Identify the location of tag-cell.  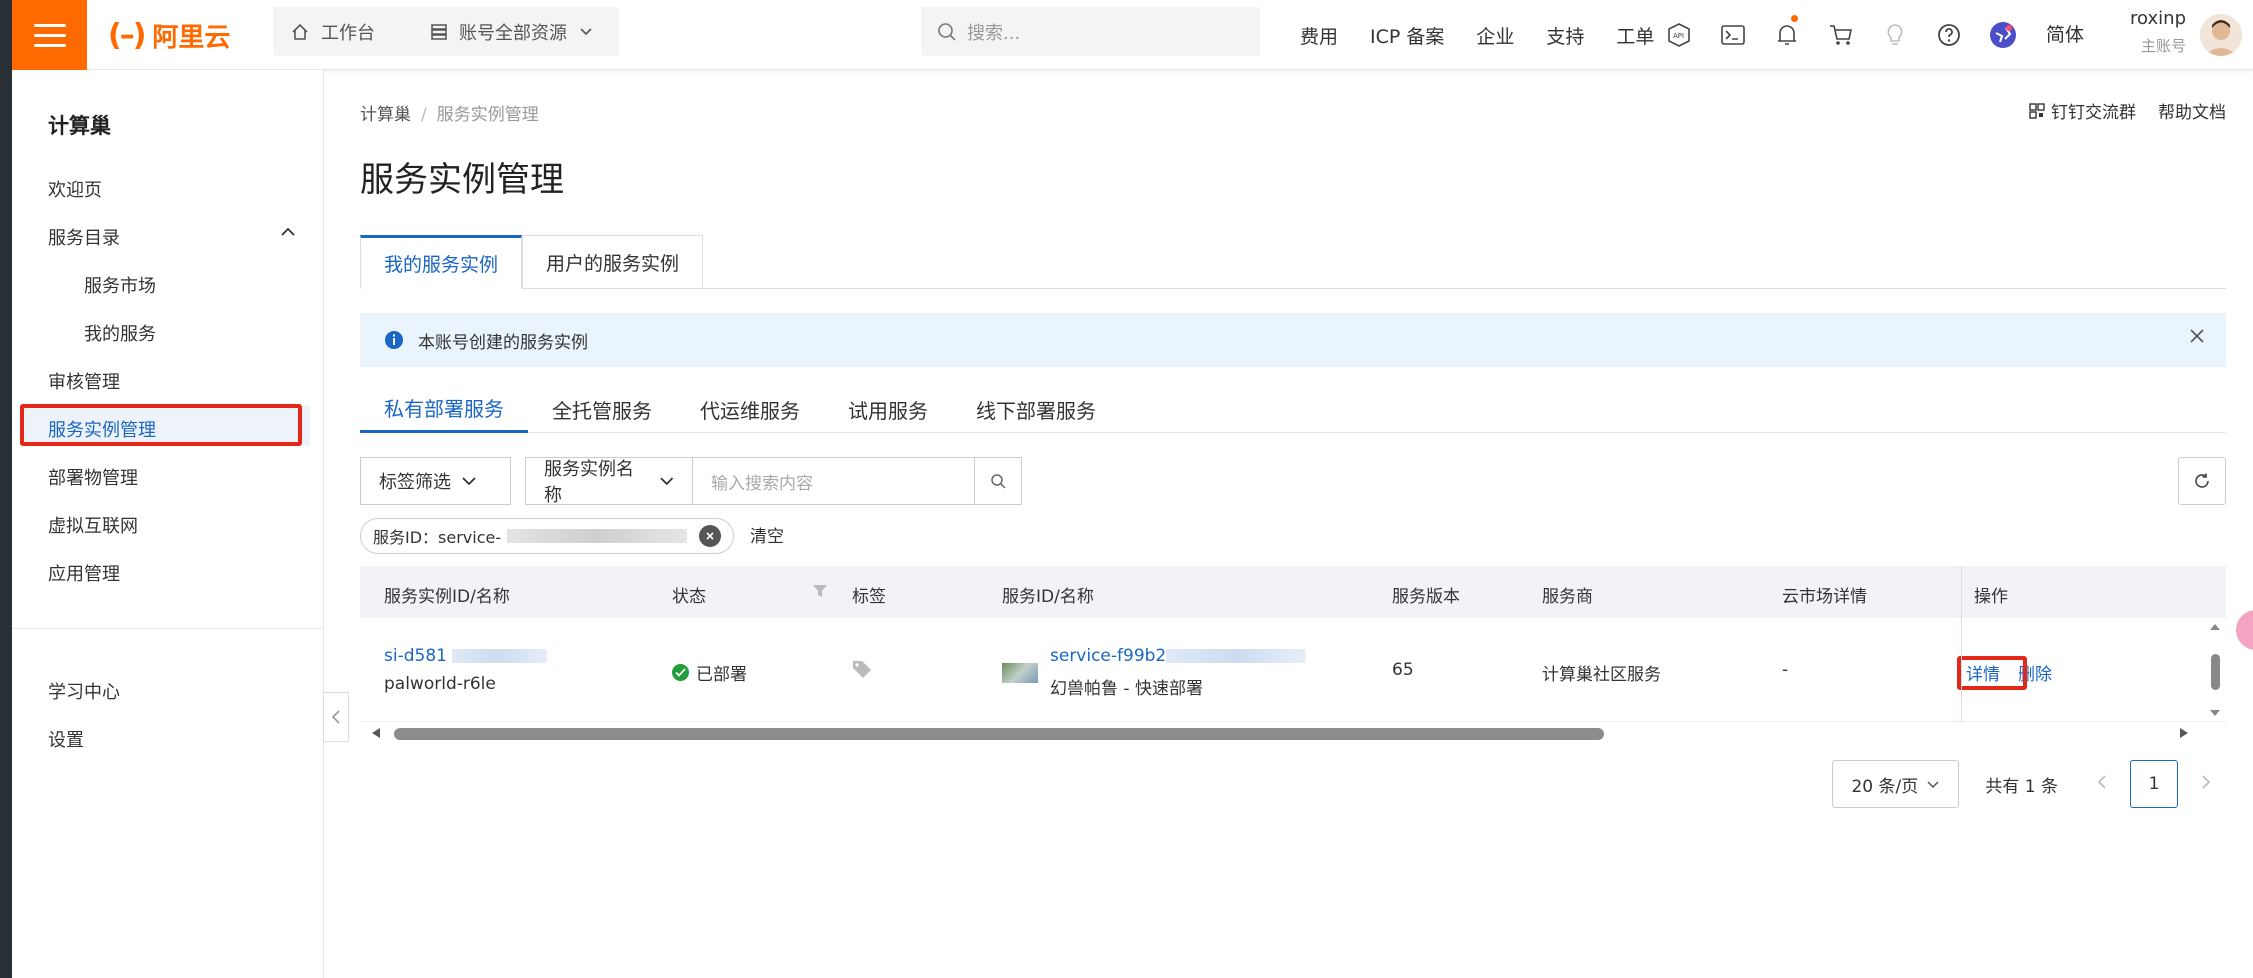
(862, 671).